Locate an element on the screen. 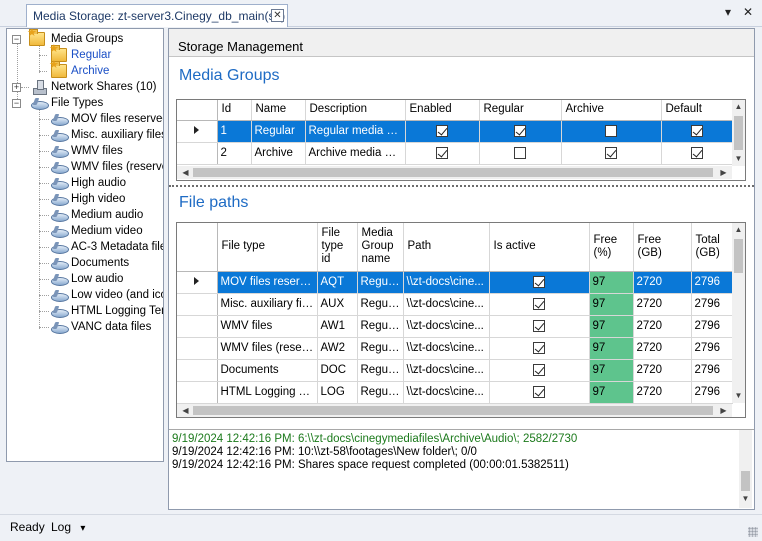  column-header-description: Description is located at coordinates (355, 110).